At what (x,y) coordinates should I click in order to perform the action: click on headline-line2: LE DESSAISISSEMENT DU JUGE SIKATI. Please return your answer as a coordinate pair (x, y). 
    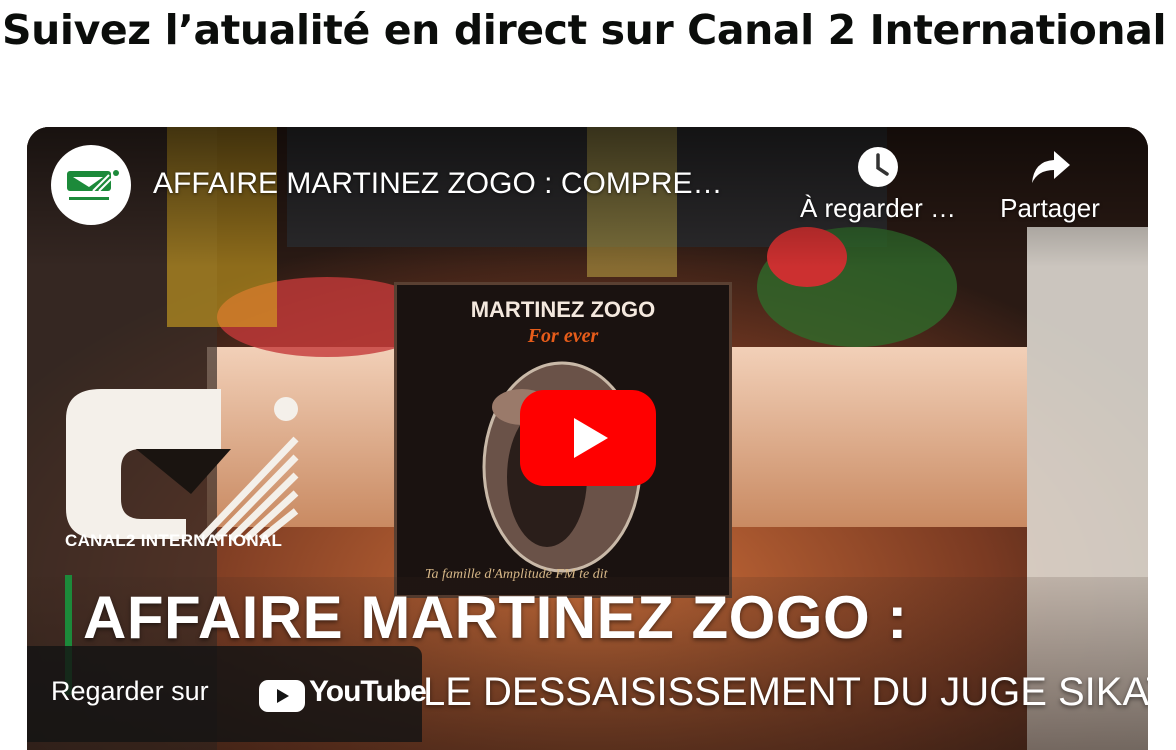
    Looking at the image, I should click on (785, 692).